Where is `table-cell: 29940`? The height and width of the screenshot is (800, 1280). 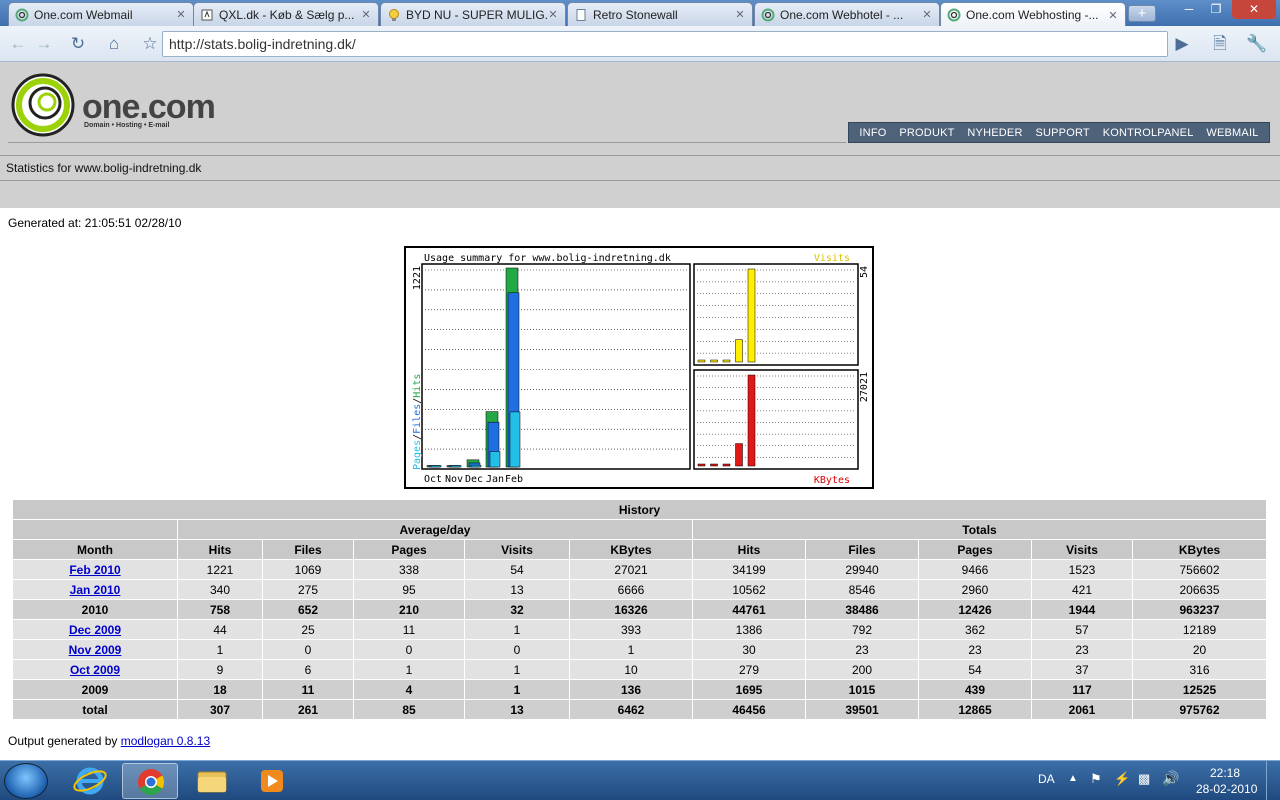 table-cell: 29940 is located at coordinates (862, 569).